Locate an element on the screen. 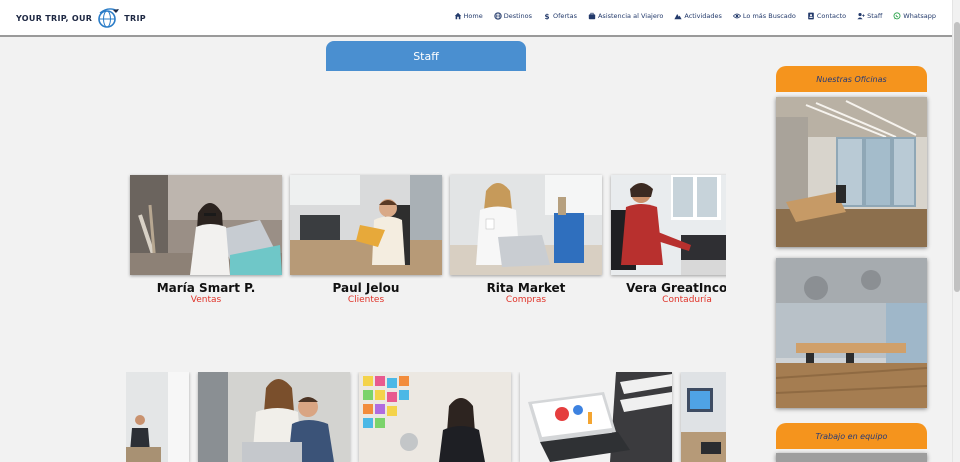  team-work-section-title: Trabajo en equipo is located at coordinates (851, 436).